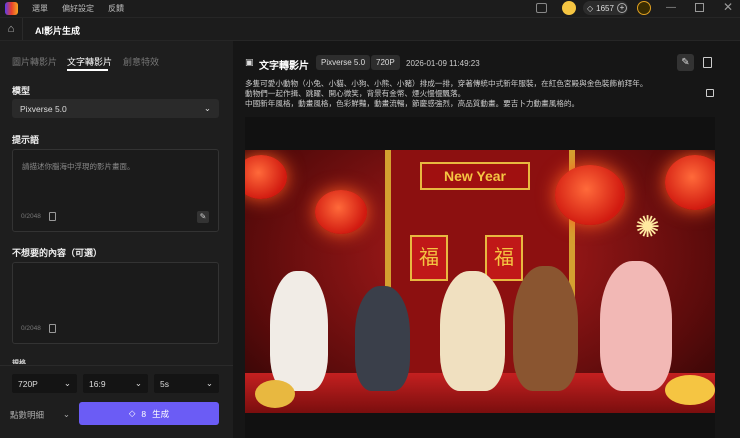  I want to click on new-year-sign: New Year, so click(475, 176).